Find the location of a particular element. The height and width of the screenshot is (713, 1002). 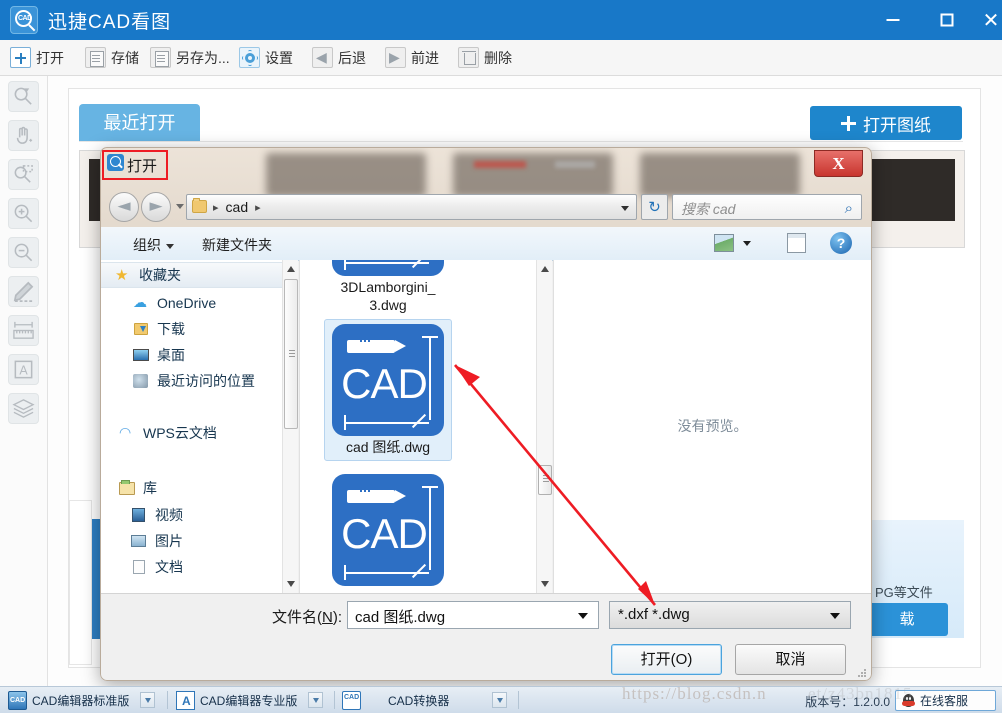

svg-text: A is located at coordinates (23, 370).